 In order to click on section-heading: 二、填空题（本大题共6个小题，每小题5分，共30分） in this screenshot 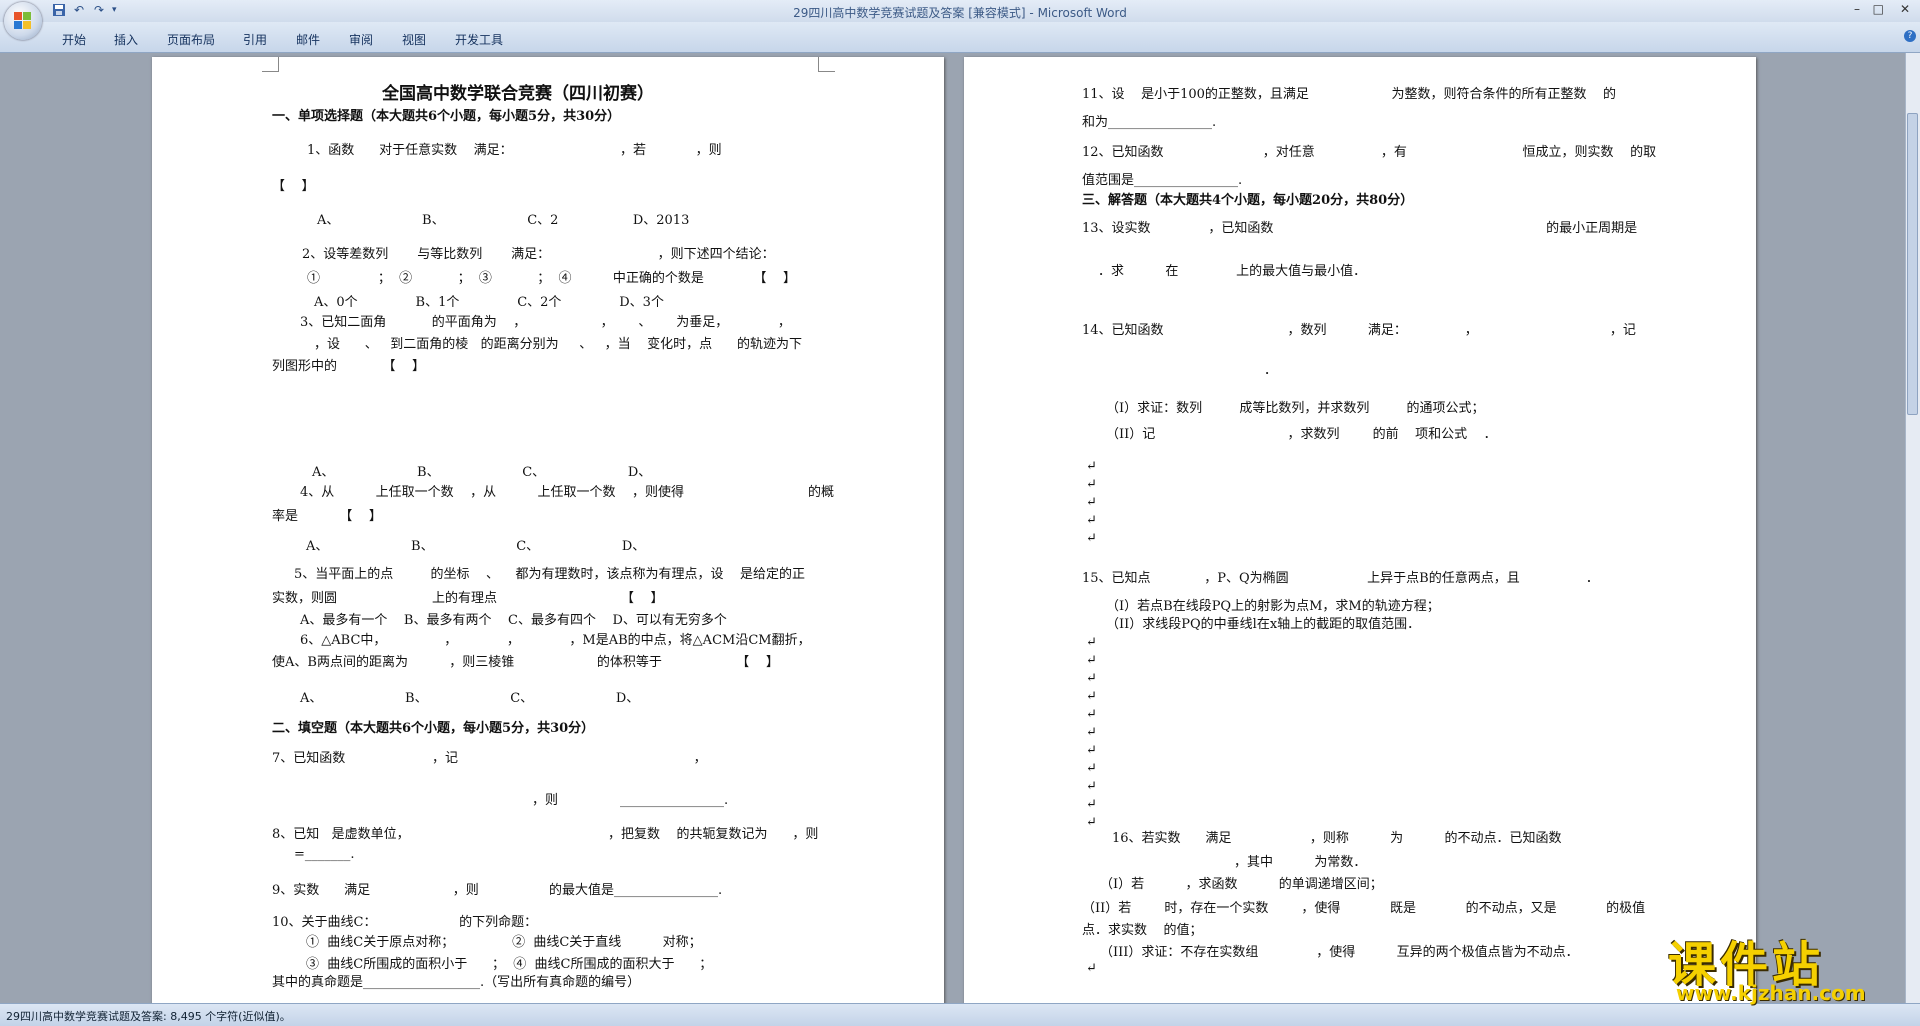, I will do `click(433, 728)`.